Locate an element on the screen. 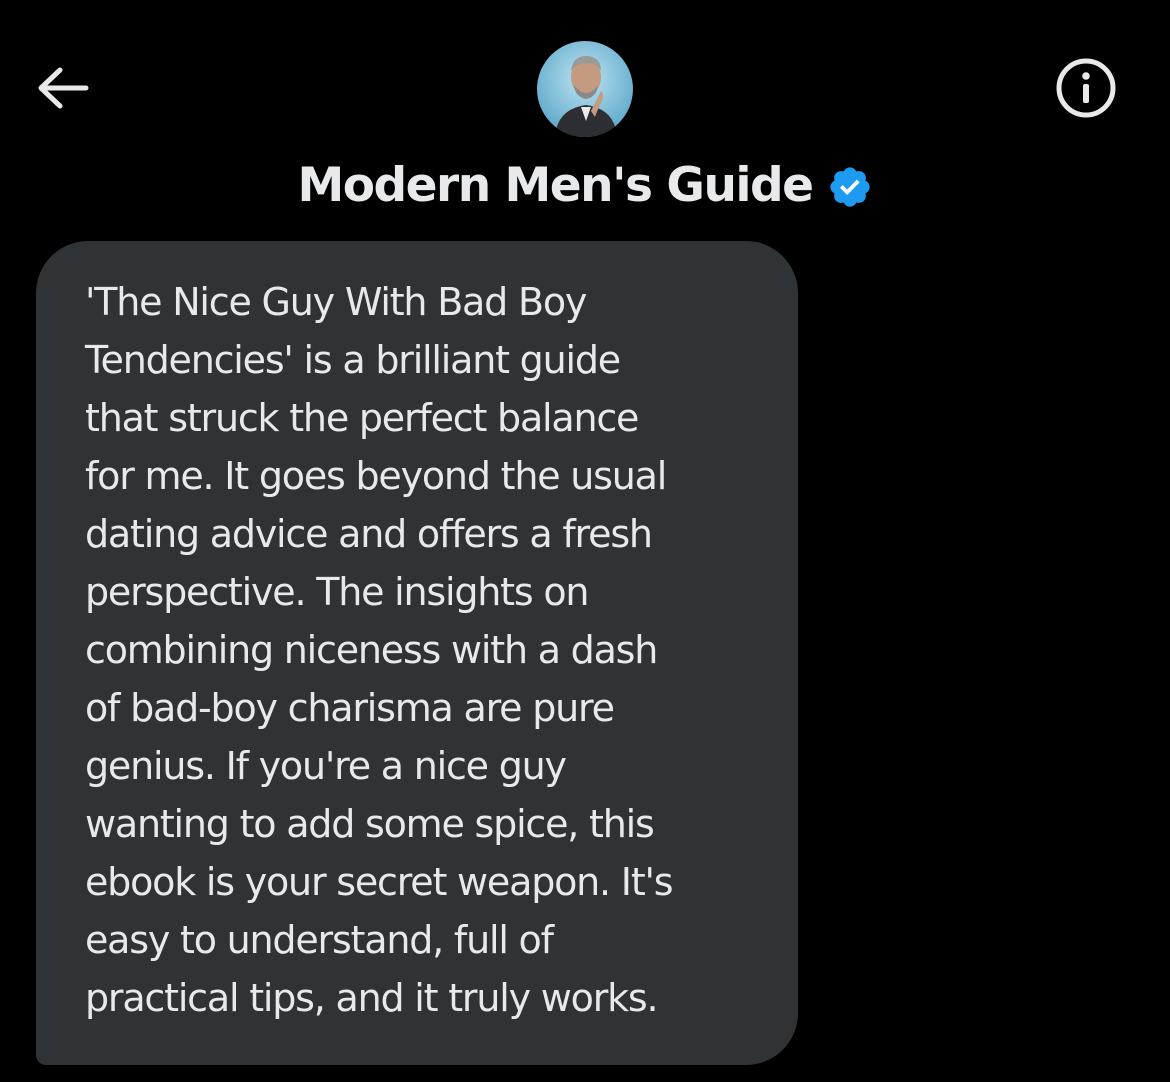 The width and height of the screenshot is (1170, 1082). message-line: genius. If you're a nice guy is located at coordinates (326, 766).